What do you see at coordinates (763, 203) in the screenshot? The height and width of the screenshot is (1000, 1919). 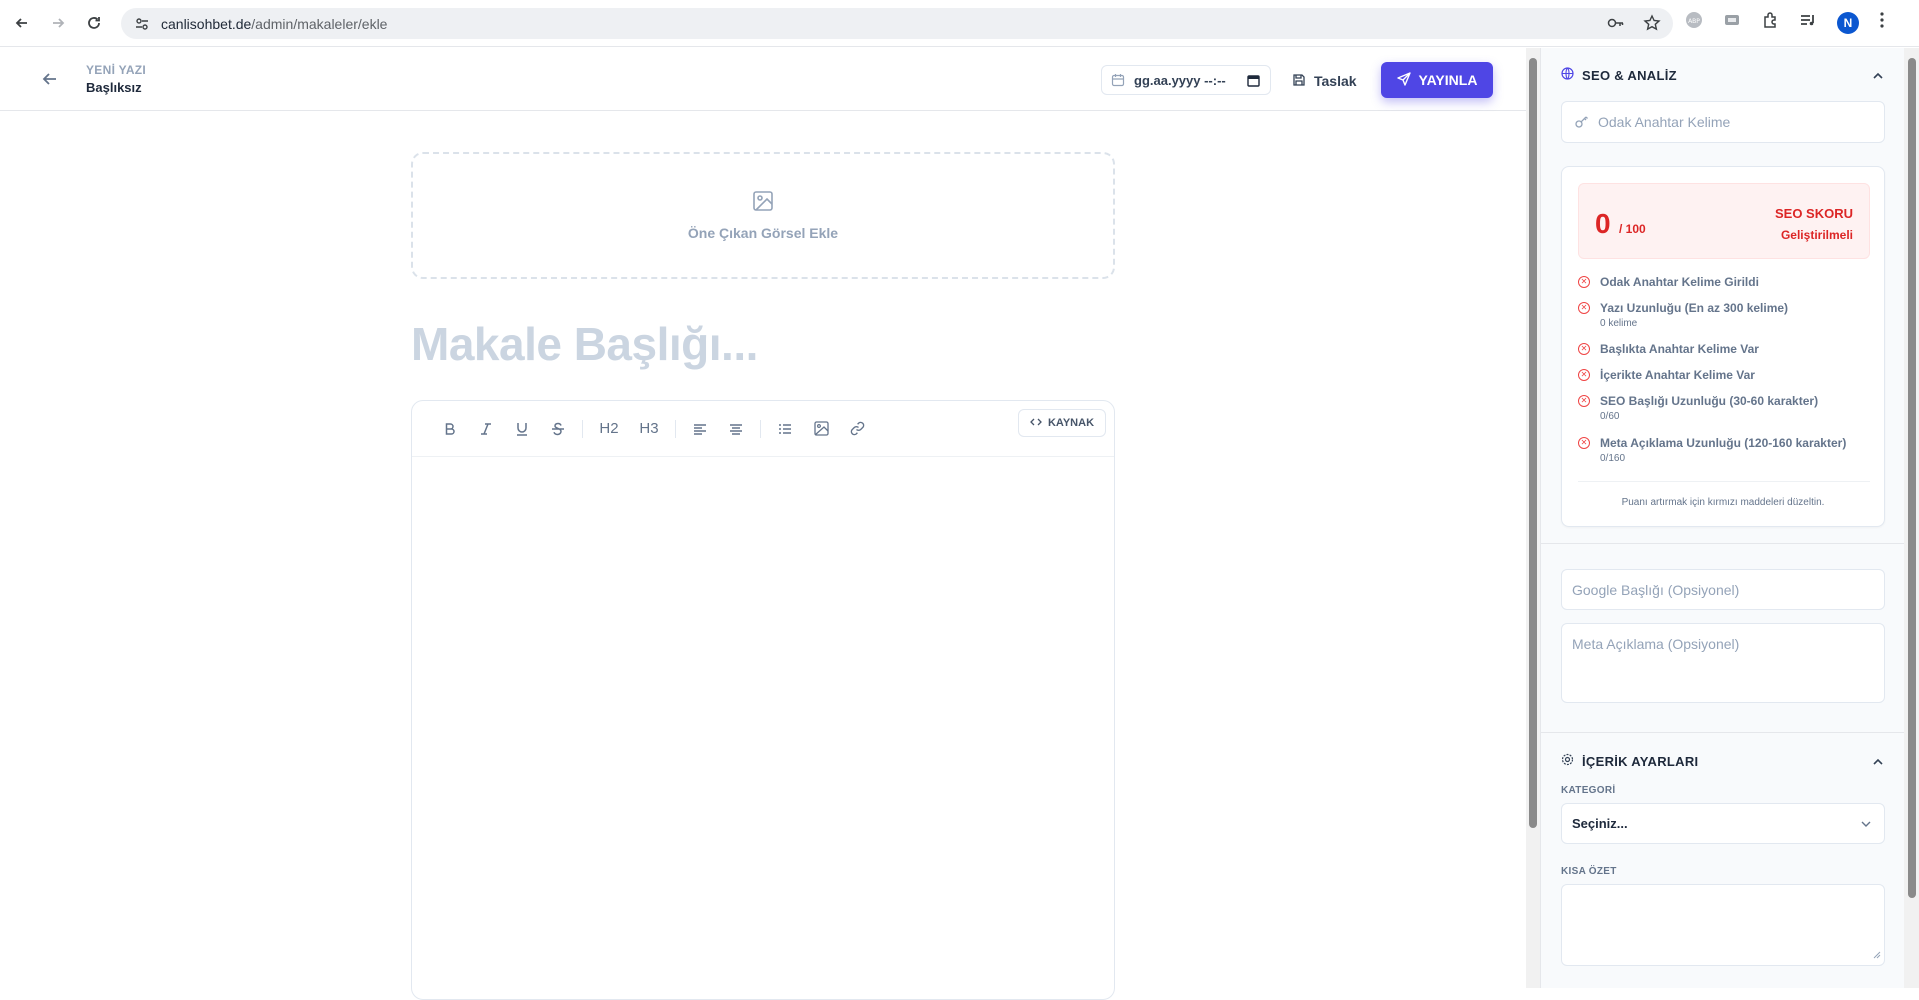 I see `image-icon` at bounding box center [763, 203].